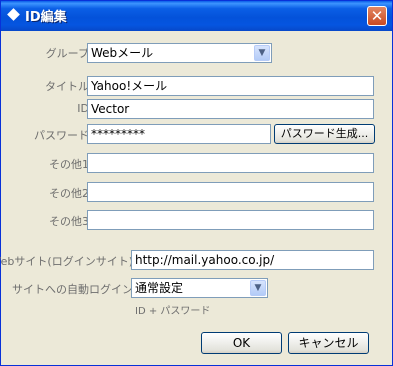 Image resolution: width=393 pixels, height=366 pixels. Describe the element at coordinates (377, 16) in the screenshot. I see `close-button: ✕` at that location.